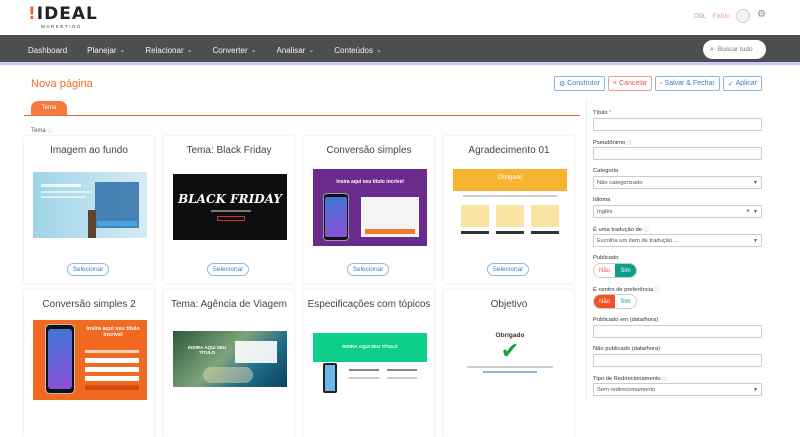  Describe the element at coordinates (62, 26) in the screenshot. I see `logo-subtitle: MARKETING` at that location.